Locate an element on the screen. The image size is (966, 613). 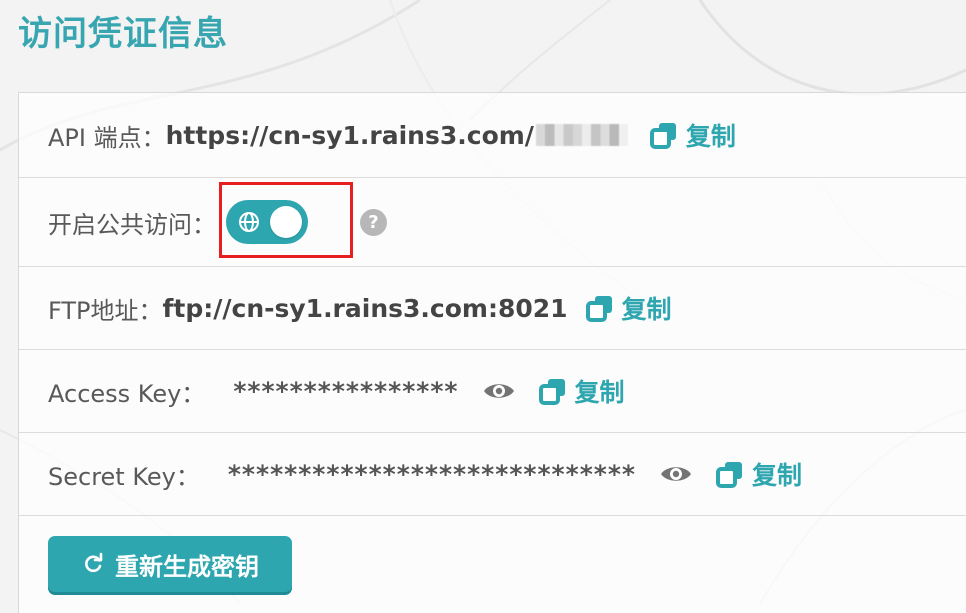
ftp-address-row: FTP地址： ftp://cn-sy1.rains3.com:8021 复制 is located at coordinates (492, 308).